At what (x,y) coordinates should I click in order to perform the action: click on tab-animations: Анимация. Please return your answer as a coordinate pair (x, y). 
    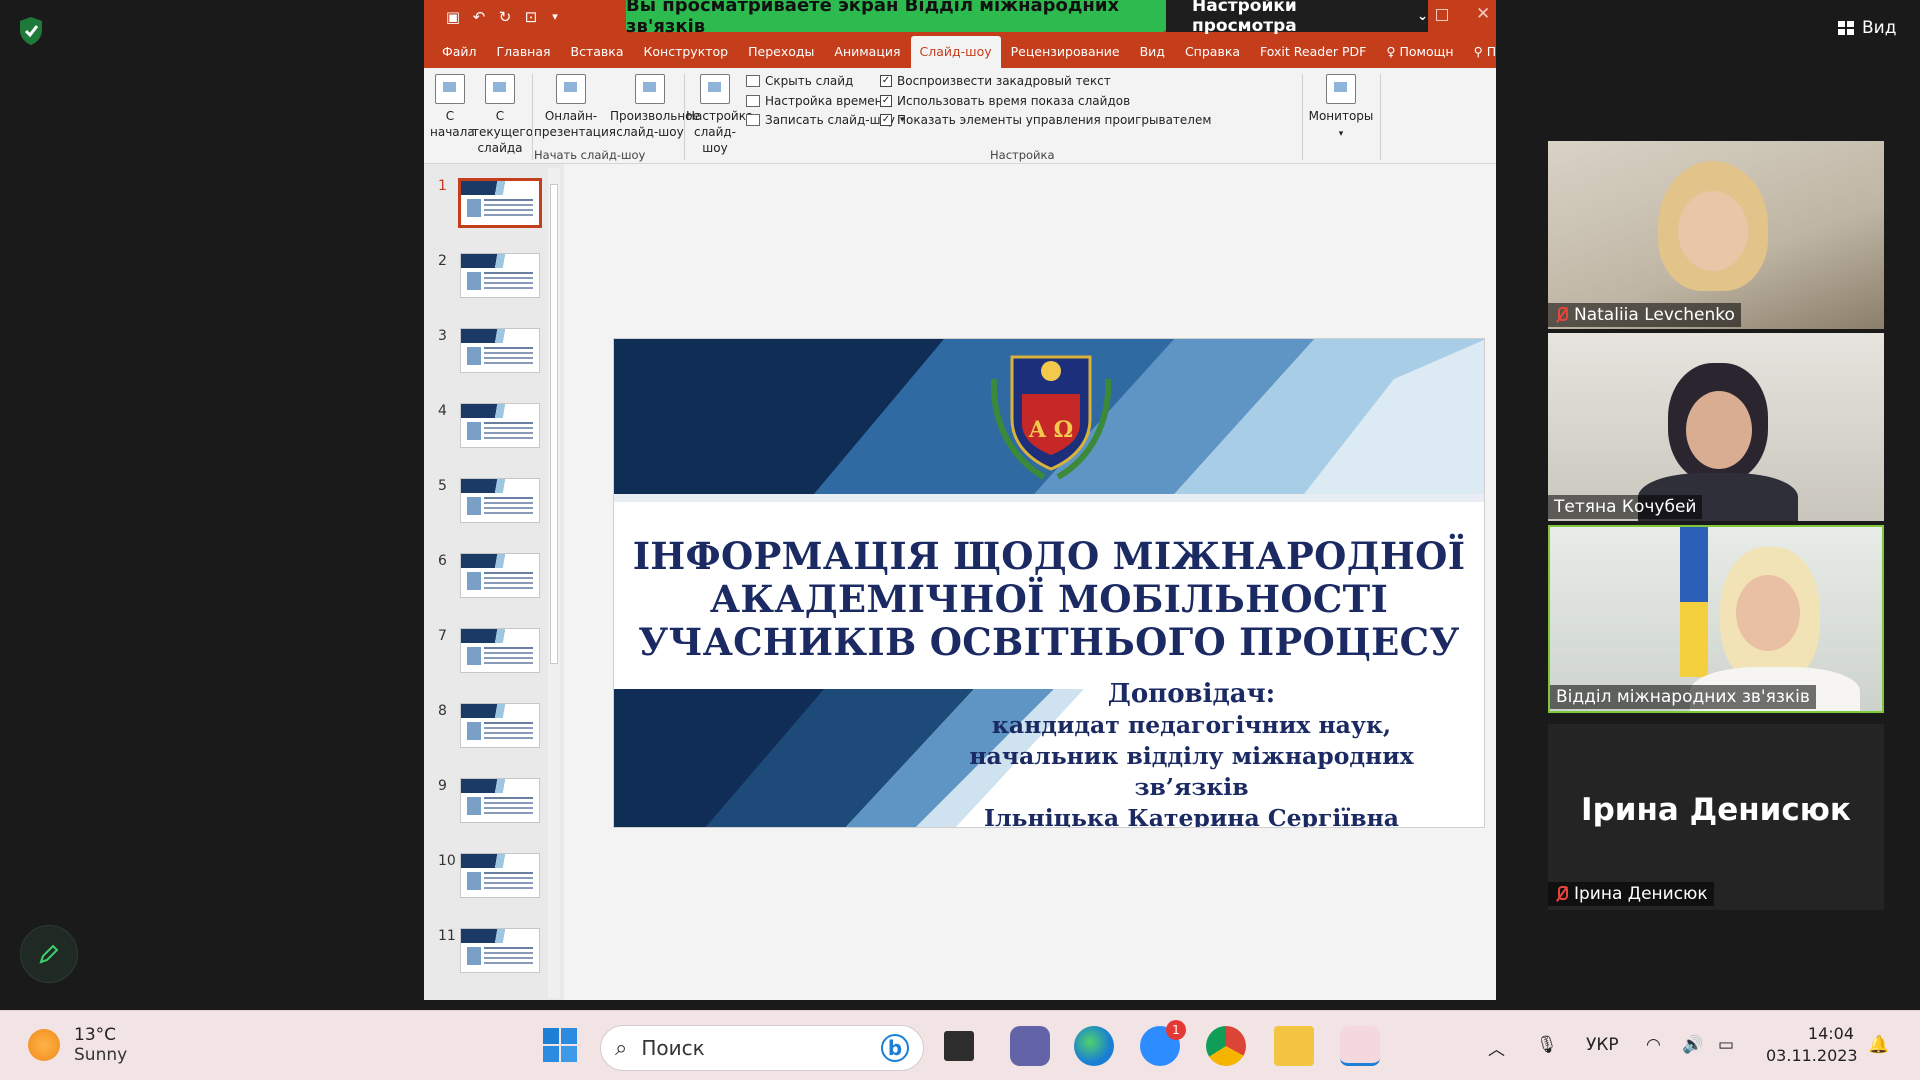
    Looking at the image, I should click on (867, 56).